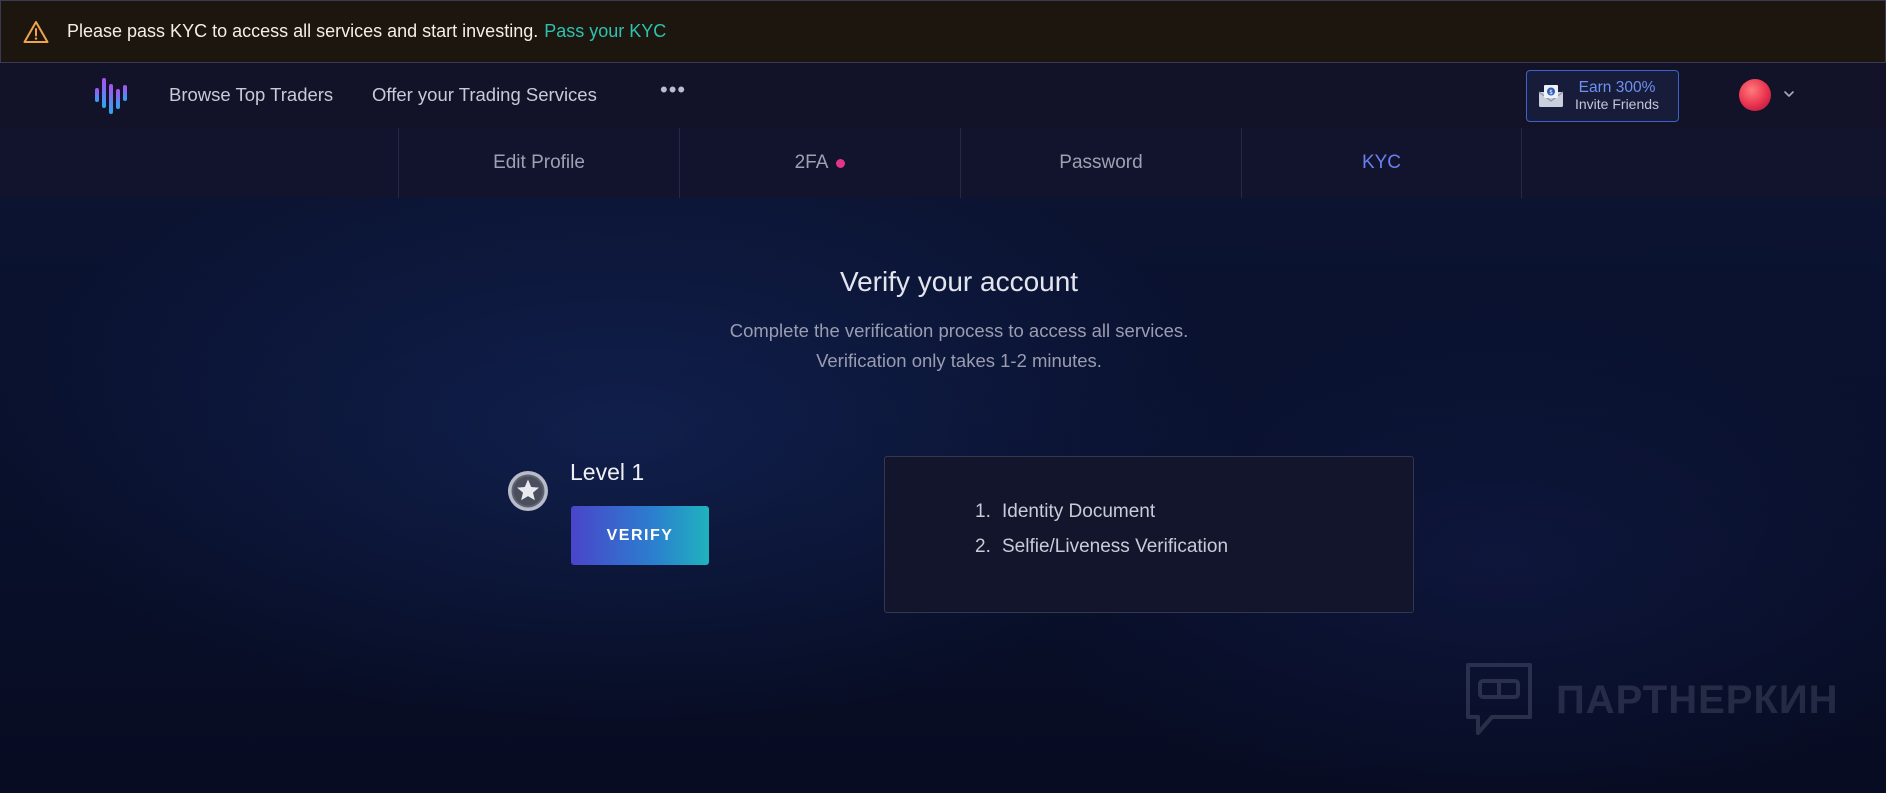 This screenshot has height=793, width=1886. I want to click on watermark: ПАРТНЕРКИН, so click(1652, 700).